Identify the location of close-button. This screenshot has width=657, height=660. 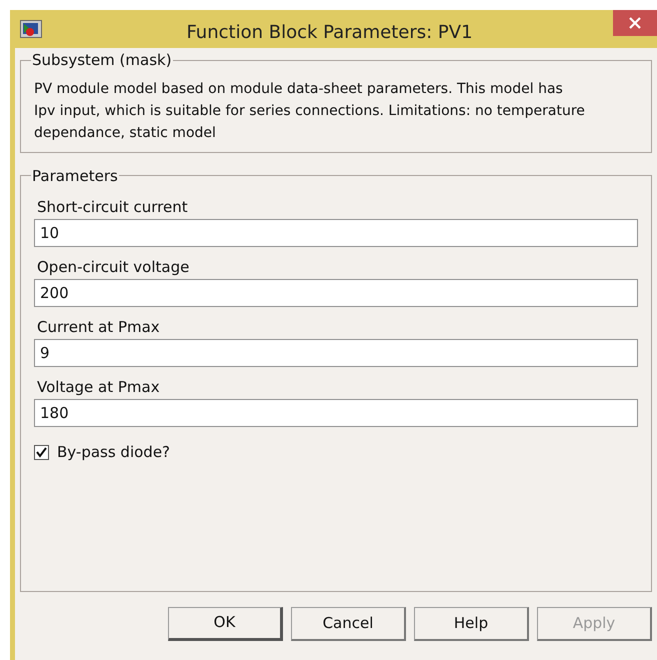
(635, 23).